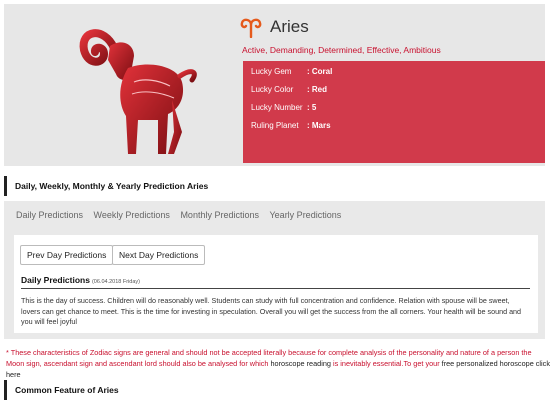 The image size is (550, 400). I want to click on sign-title: Aries, so click(289, 26).